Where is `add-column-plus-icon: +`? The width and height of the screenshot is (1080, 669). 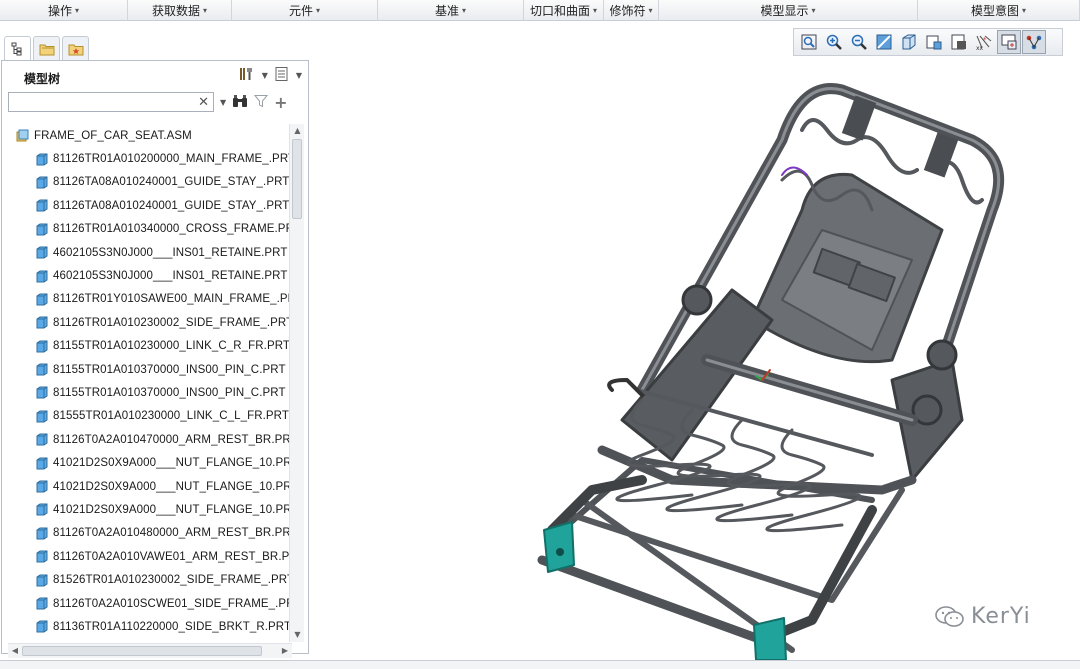
add-column-plus-icon: + is located at coordinates (280, 102).